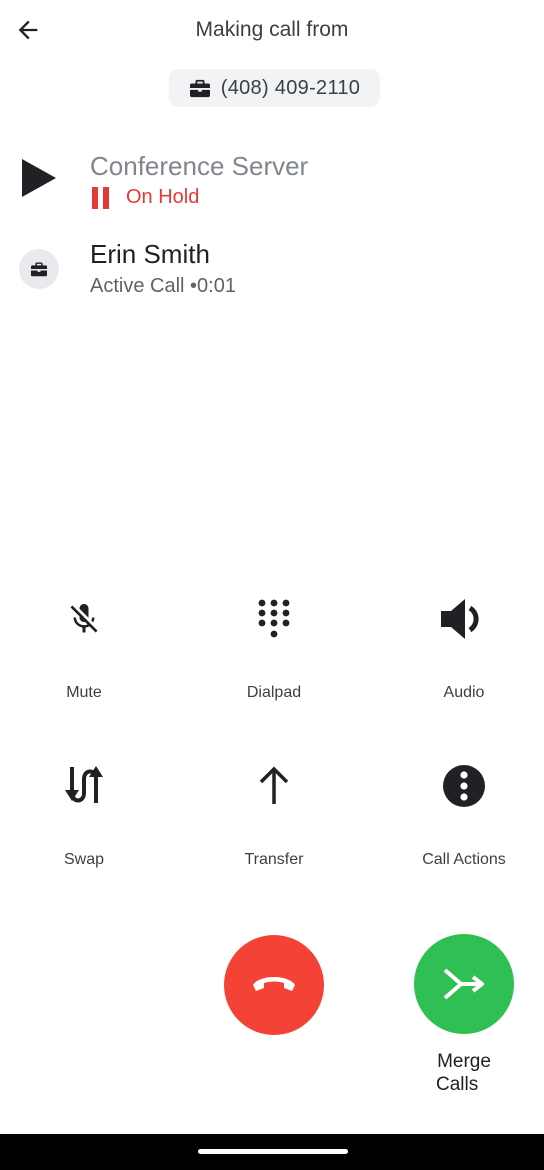 The width and height of the screenshot is (544, 1170). What do you see at coordinates (163, 197) in the screenshot?
I see `hold-status-text: On Hold` at bounding box center [163, 197].